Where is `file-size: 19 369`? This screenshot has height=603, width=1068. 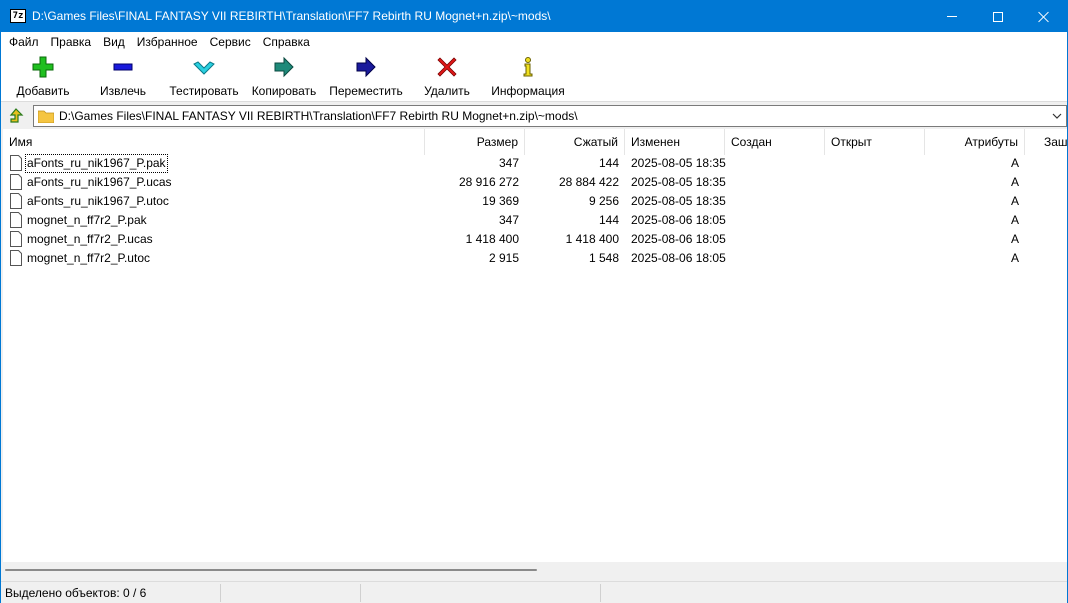
file-size: 19 369 is located at coordinates (500, 201).